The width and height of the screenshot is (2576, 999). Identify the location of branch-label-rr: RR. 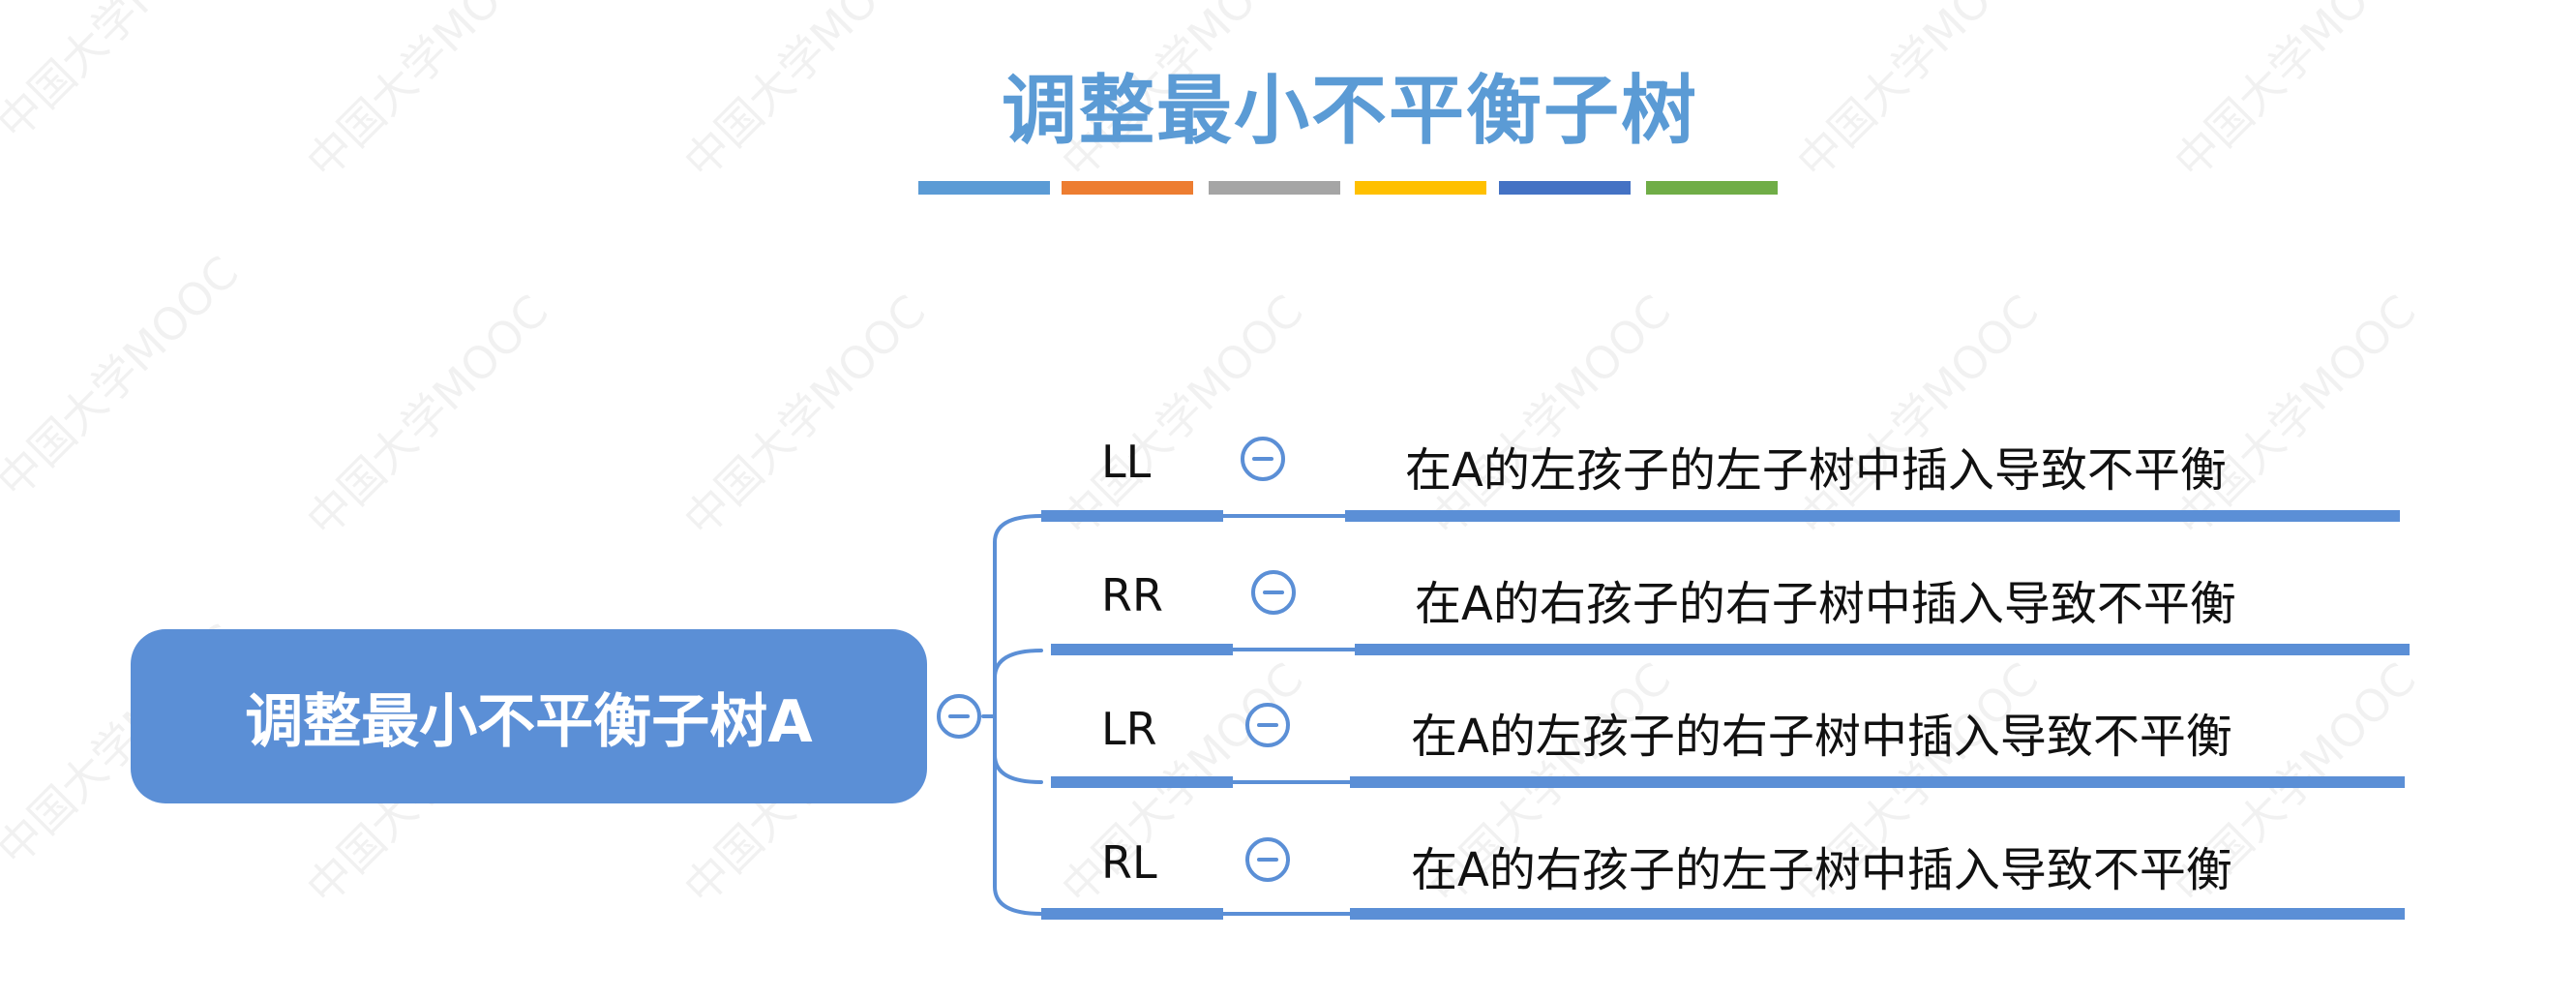
(1132, 595).